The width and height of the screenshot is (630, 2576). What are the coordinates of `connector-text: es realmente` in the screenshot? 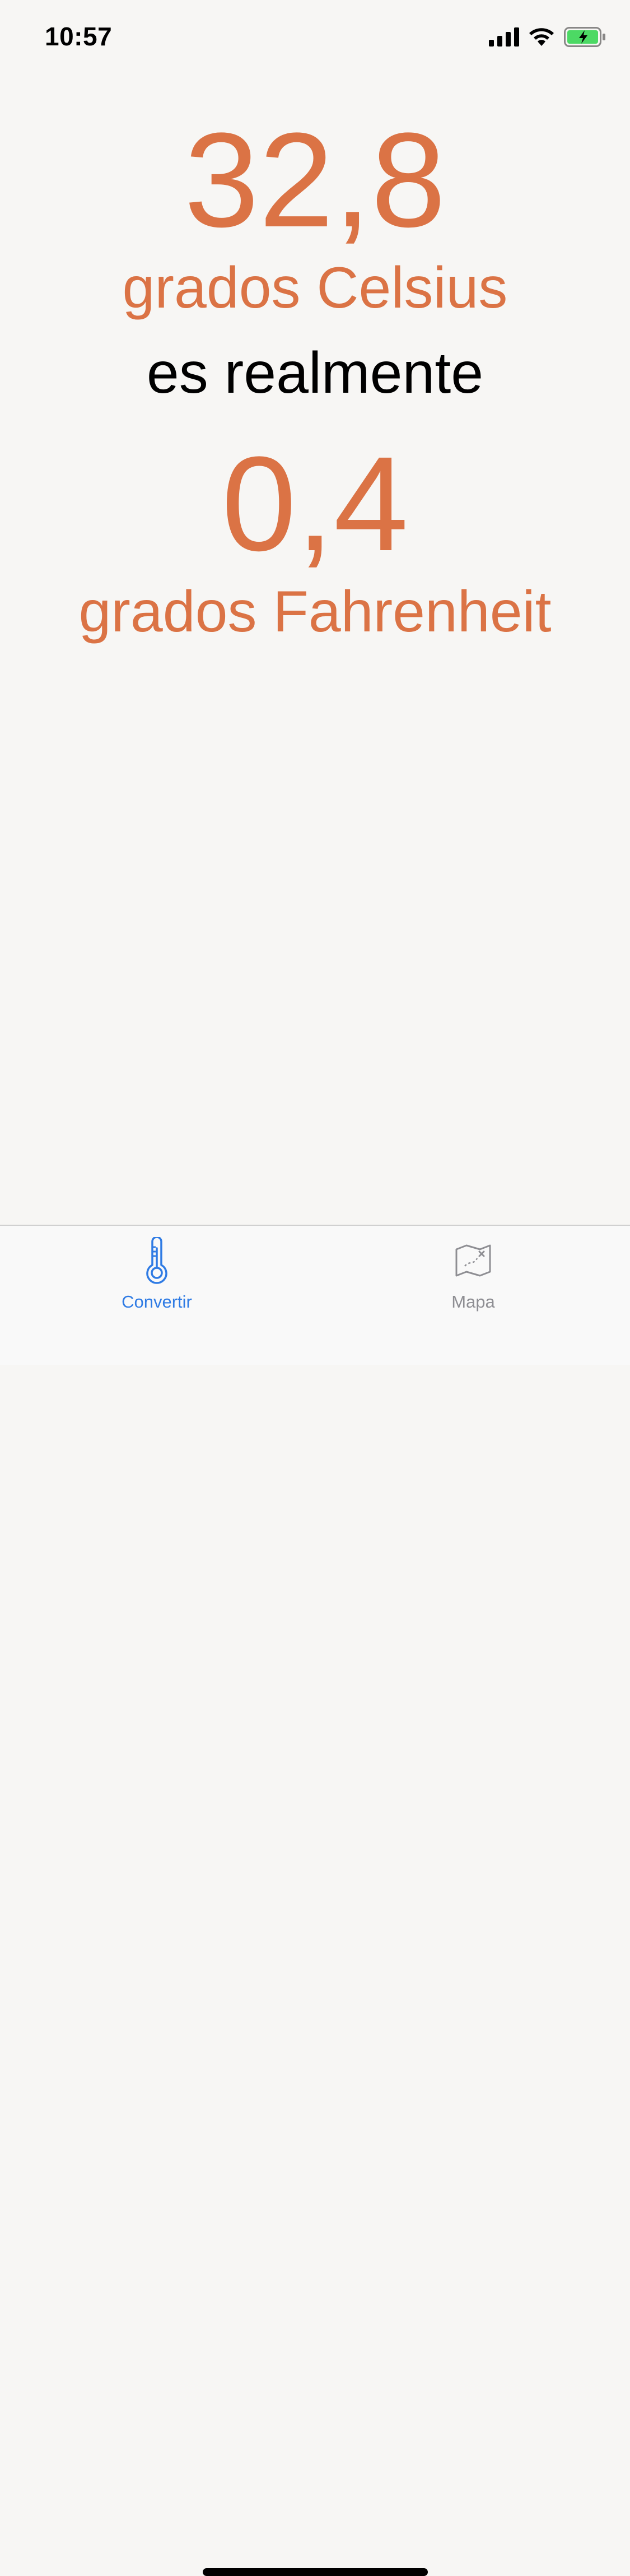 It's located at (315, 373).